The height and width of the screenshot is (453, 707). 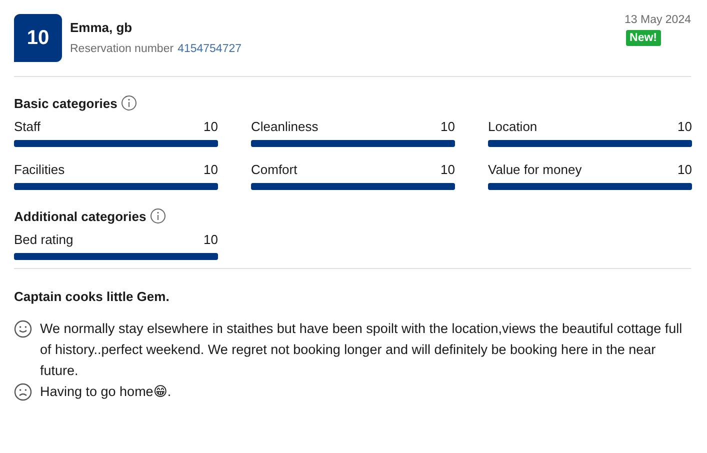 What do you see at coordinates (535, 169) in the screenshot?
I see `category-label: Value for money` at bounding box center [535, 169].